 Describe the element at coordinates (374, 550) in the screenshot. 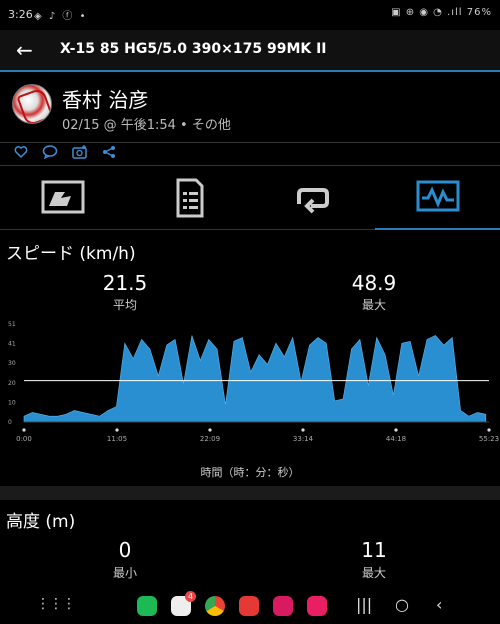

I see `elev-max-value: 11` at that location.